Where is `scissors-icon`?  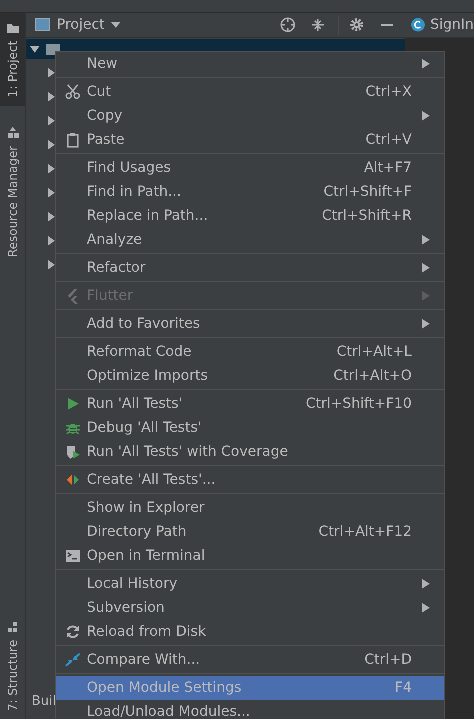 scissors-icon is located at coordinates (72, 92).